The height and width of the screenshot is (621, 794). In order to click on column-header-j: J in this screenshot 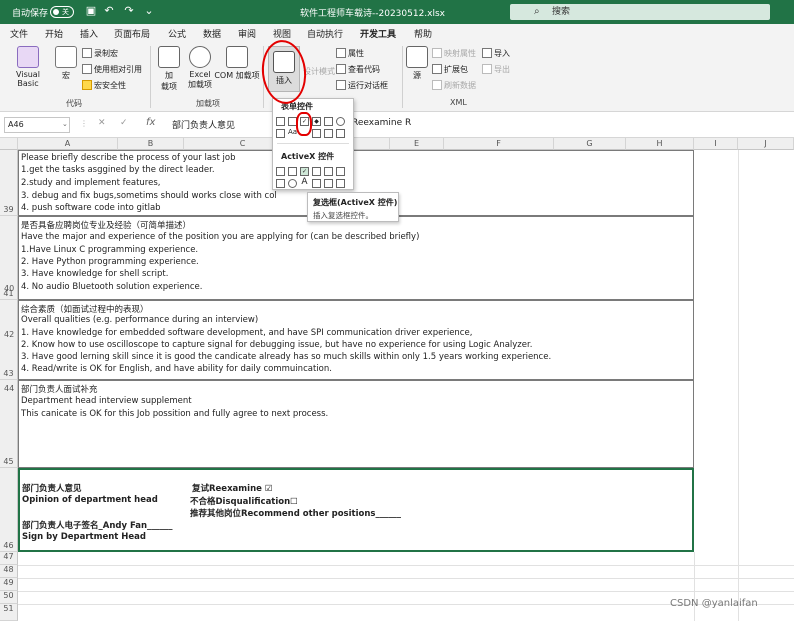, I will do `click(766, 144)`.